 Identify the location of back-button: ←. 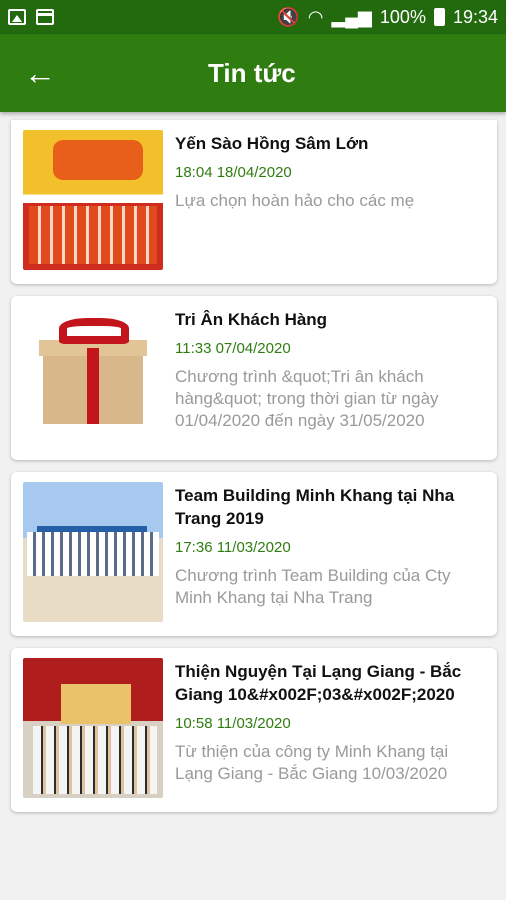
(40, 73).